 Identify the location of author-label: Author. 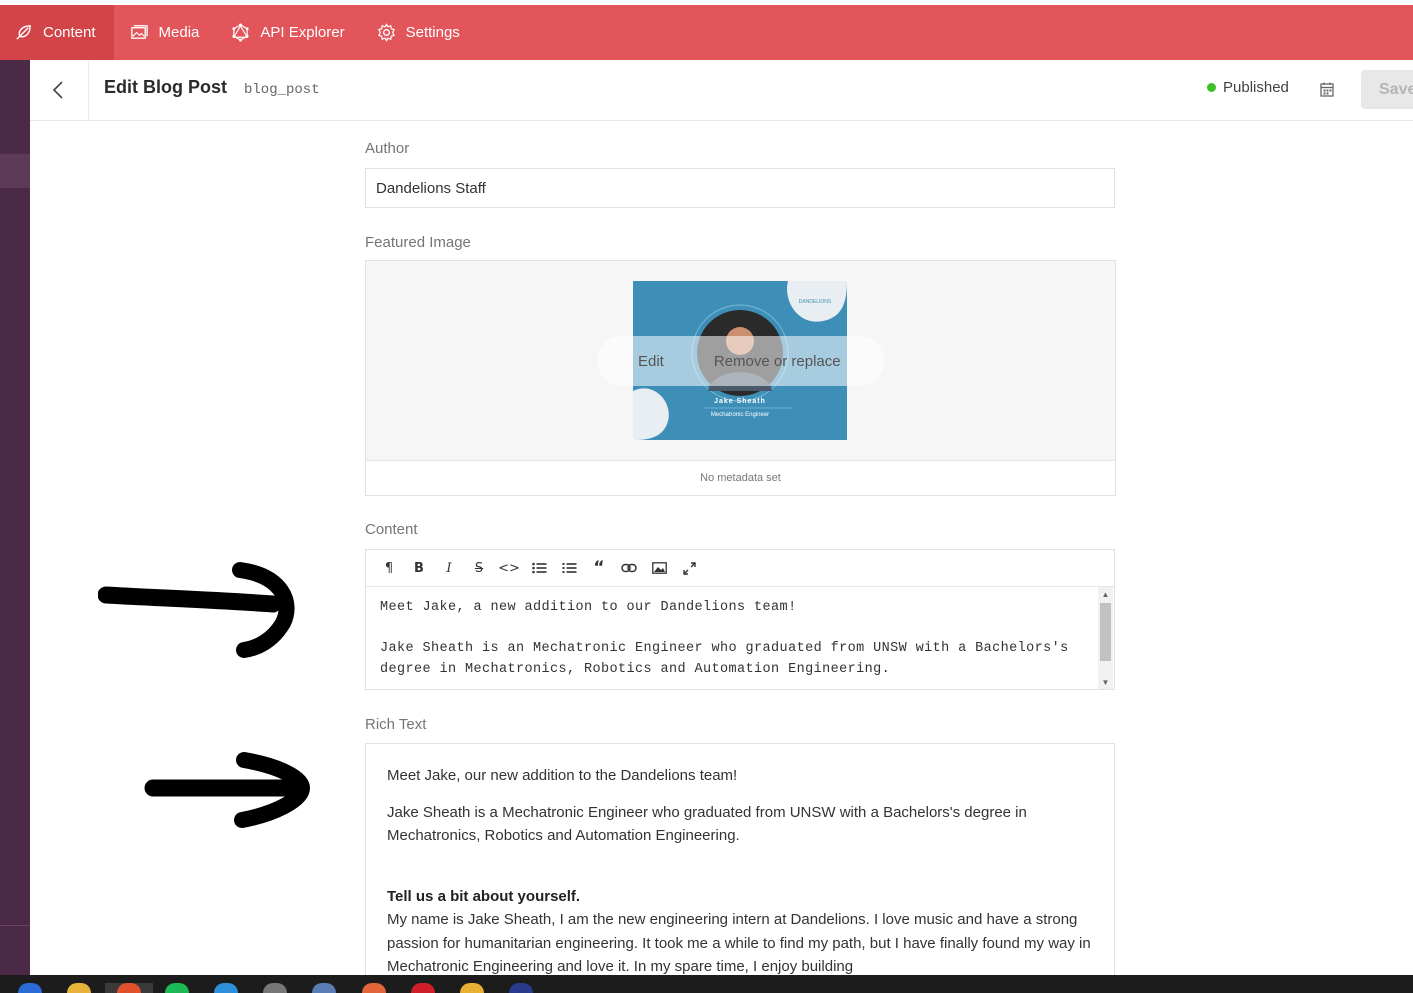
(387, 148).